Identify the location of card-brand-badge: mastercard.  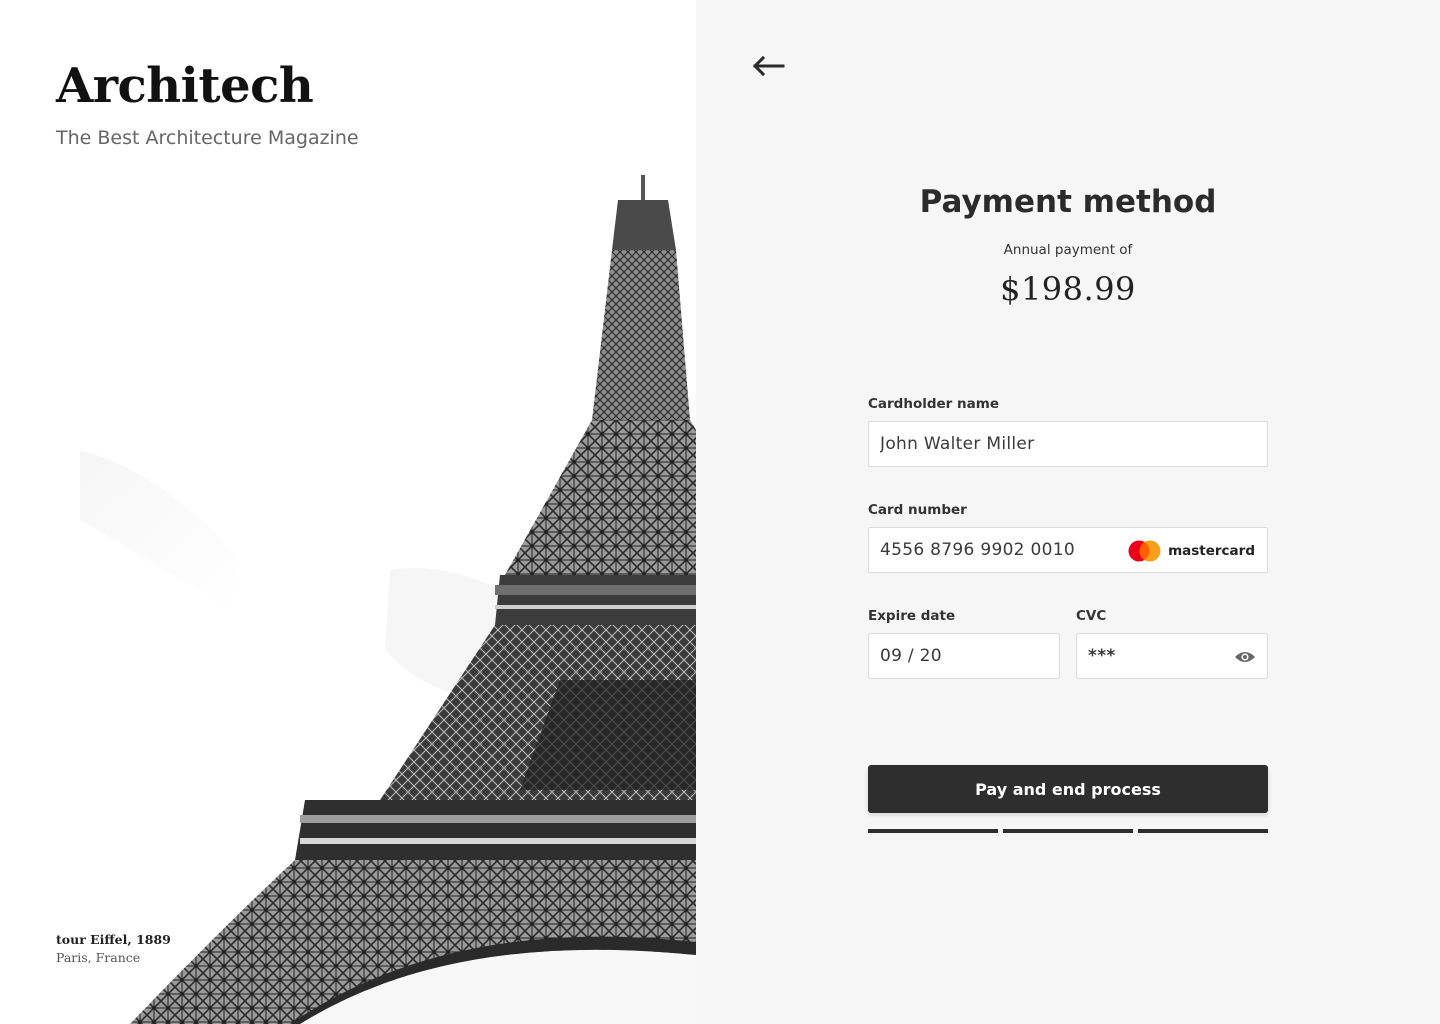
(1191, 551).